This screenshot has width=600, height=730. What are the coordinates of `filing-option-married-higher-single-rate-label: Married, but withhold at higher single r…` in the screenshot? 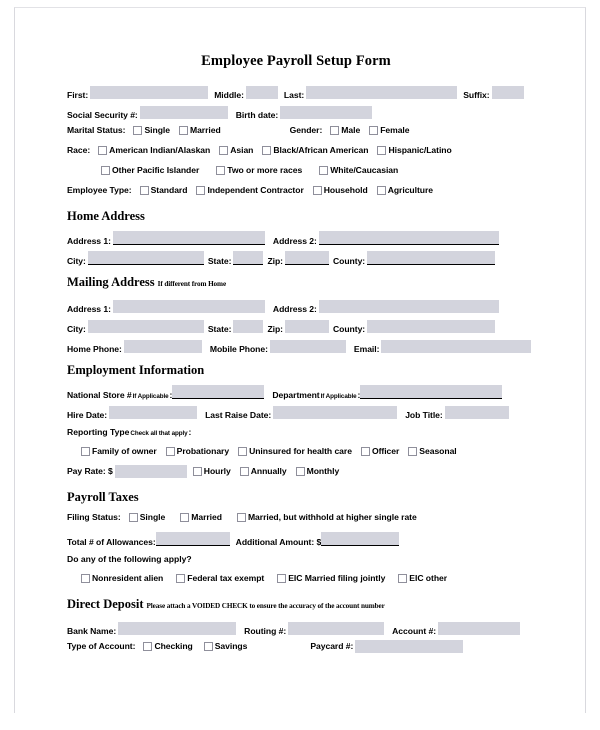 It's located at (332, 517).